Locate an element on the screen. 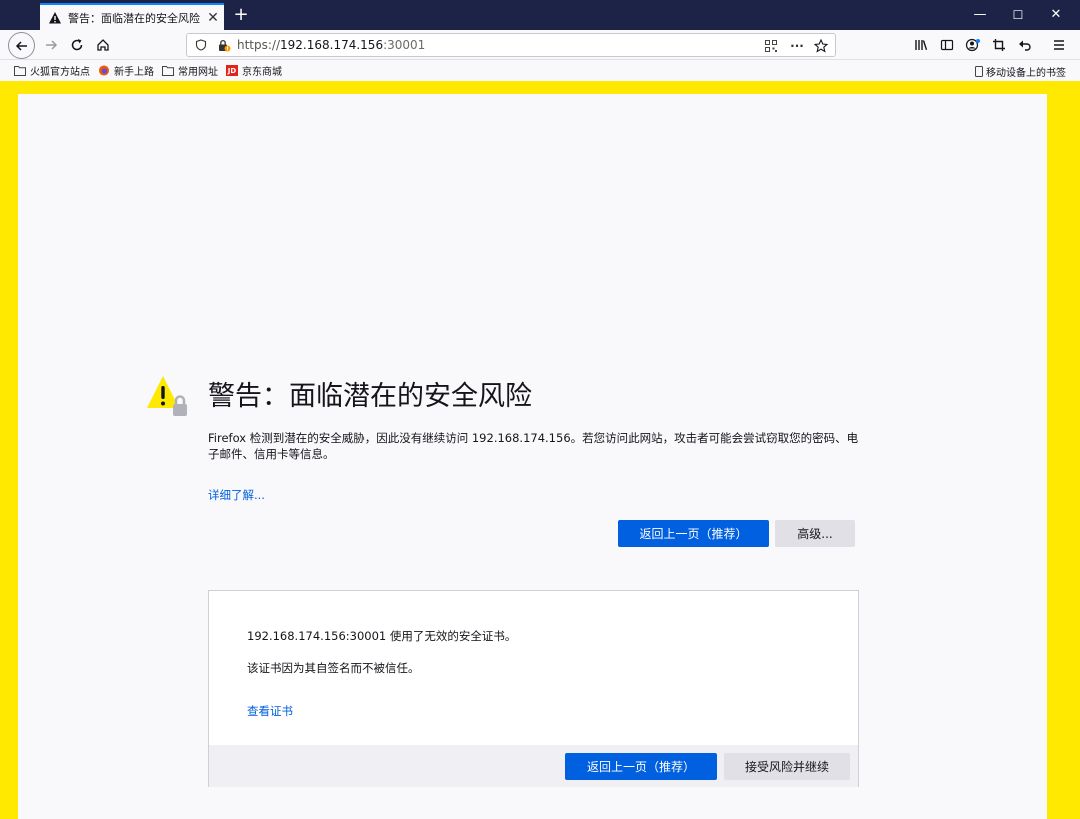  bookmark-label: 常用网址 is located at coordinates (198, 72).